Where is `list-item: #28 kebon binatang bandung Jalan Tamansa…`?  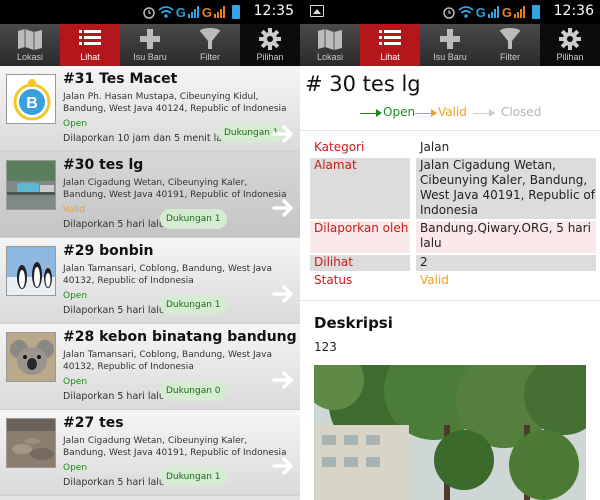 list-item: #28 kebon binatang bandung Jalan Tamansa… is located at coordinates (150, 367).